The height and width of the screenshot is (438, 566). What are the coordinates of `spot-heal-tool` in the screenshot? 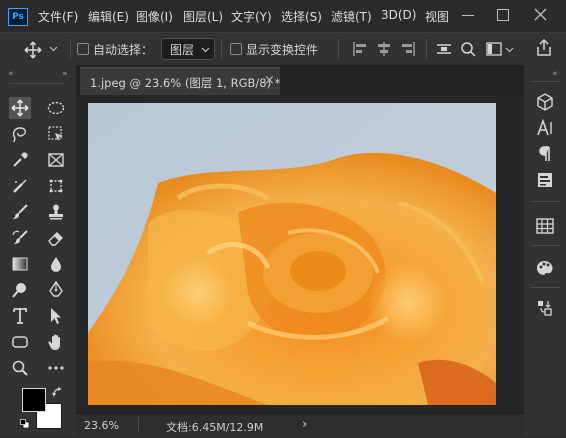 It's located at (20, 186).